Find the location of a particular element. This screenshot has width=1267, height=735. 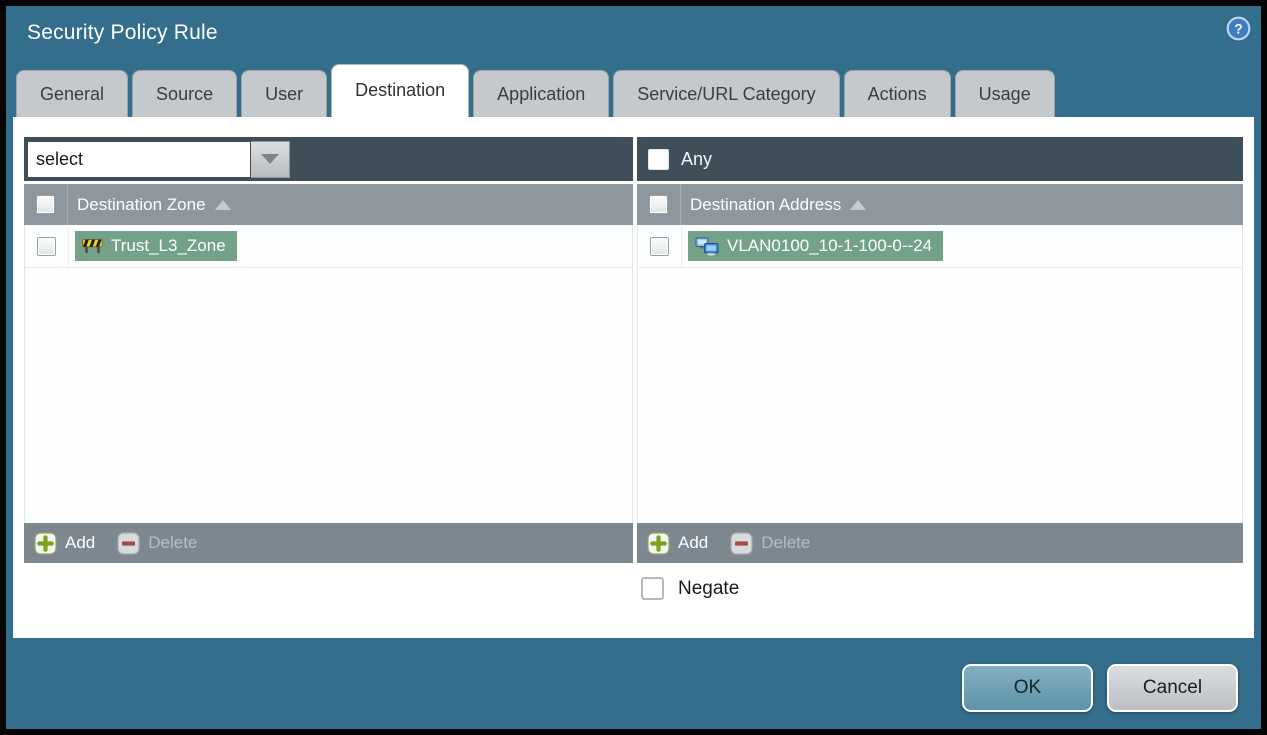

address-row-label: VLAN0100_10-1-100-0--24 is located at coordinates (830, 245).